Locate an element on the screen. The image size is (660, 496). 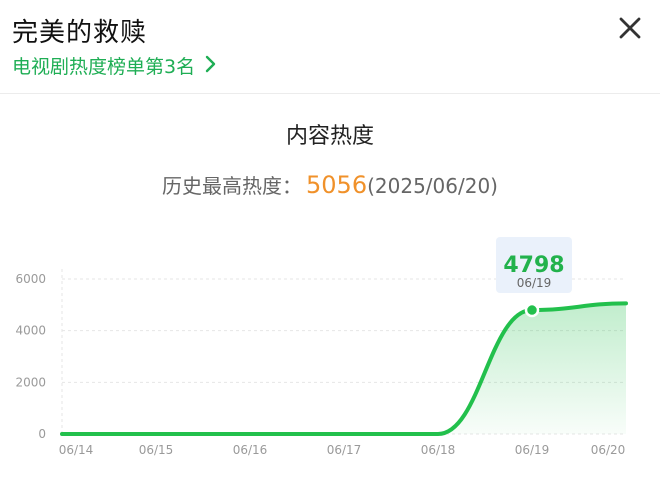
x-tick-label: 06/19 is located at coordinates (532, 450).